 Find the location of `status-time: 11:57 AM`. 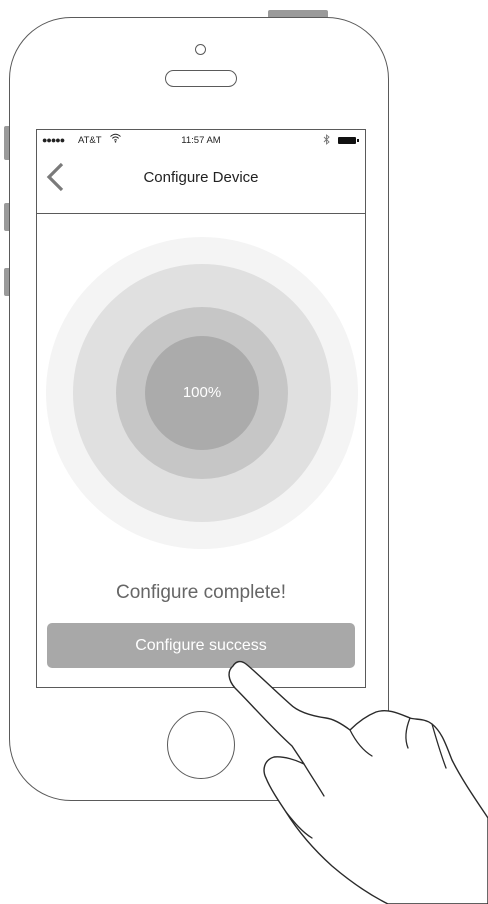

status-time: 11:57 AM is located at coordinates (201, 140).